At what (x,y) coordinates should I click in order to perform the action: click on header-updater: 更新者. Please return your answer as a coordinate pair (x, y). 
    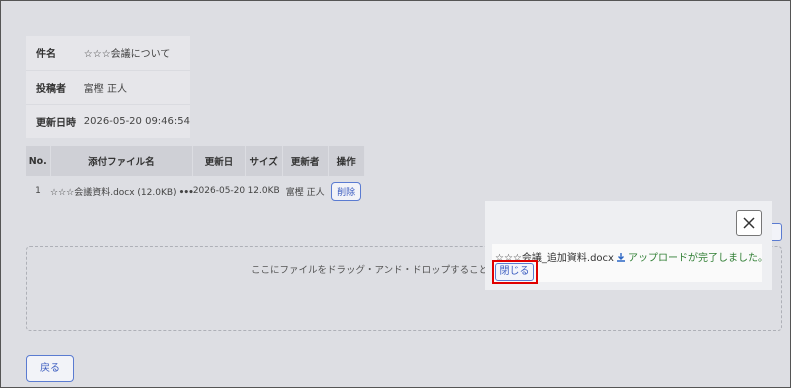
    Looking at the image, I should click on (305, 161).